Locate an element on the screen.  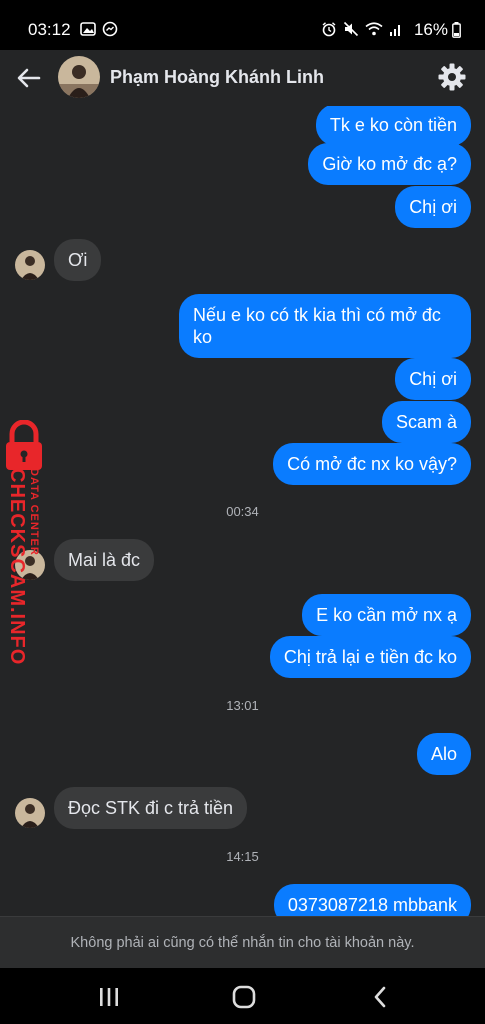
home-icon is located at coordinates (244, 997).